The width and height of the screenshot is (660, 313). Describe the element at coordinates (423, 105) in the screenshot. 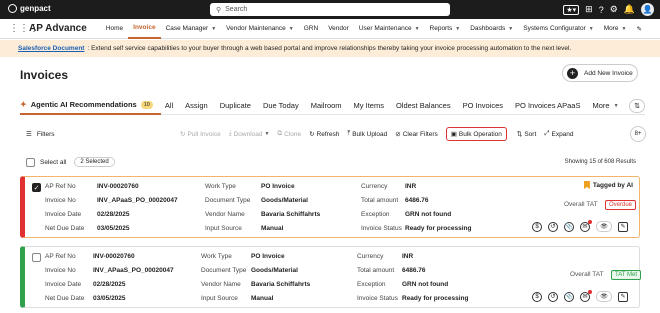

I see `tab-label: Oldest Balances` at that location.